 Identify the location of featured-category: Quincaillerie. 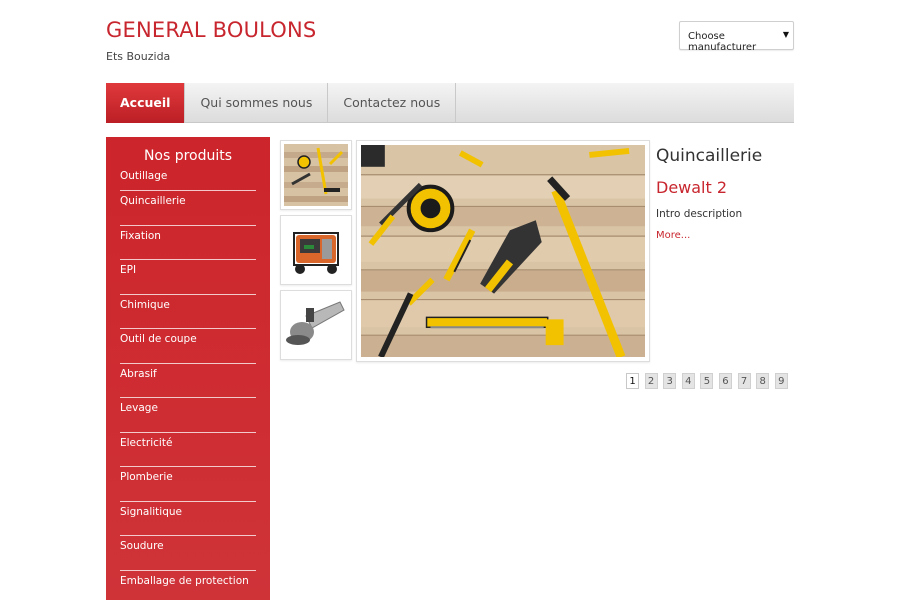
(709, 156).